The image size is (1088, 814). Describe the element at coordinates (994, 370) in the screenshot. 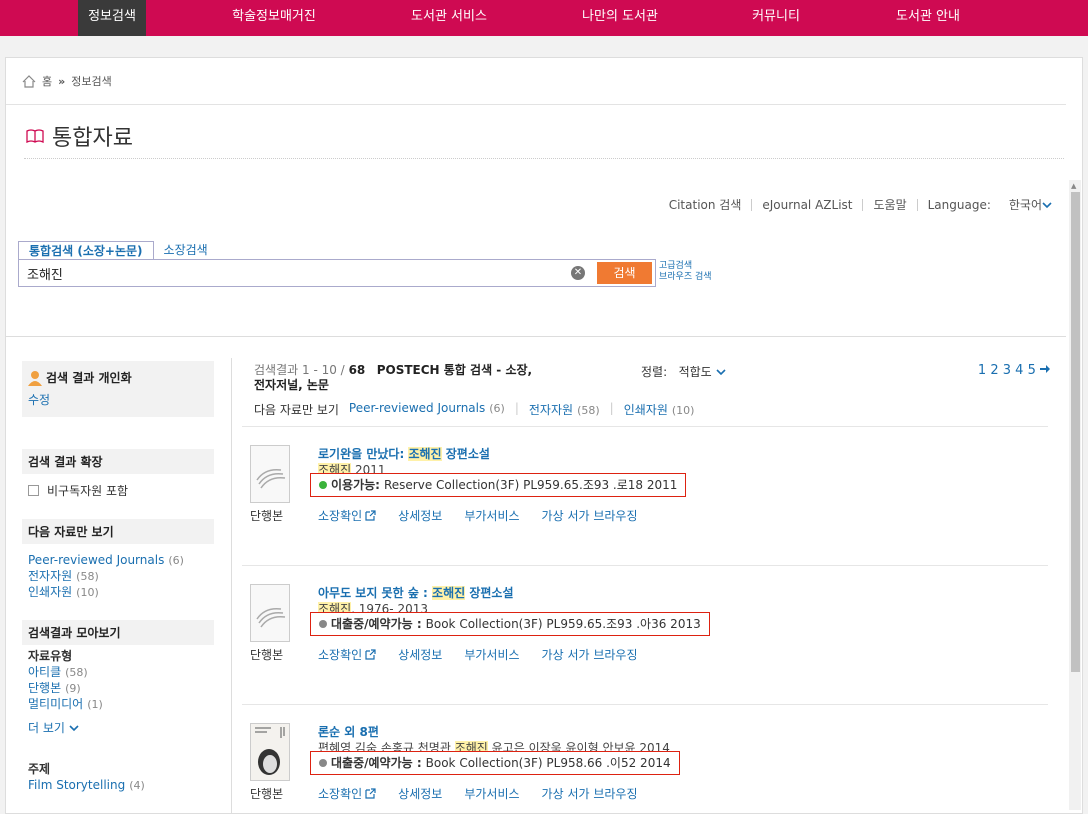

I see `page-link: 2` at that location.